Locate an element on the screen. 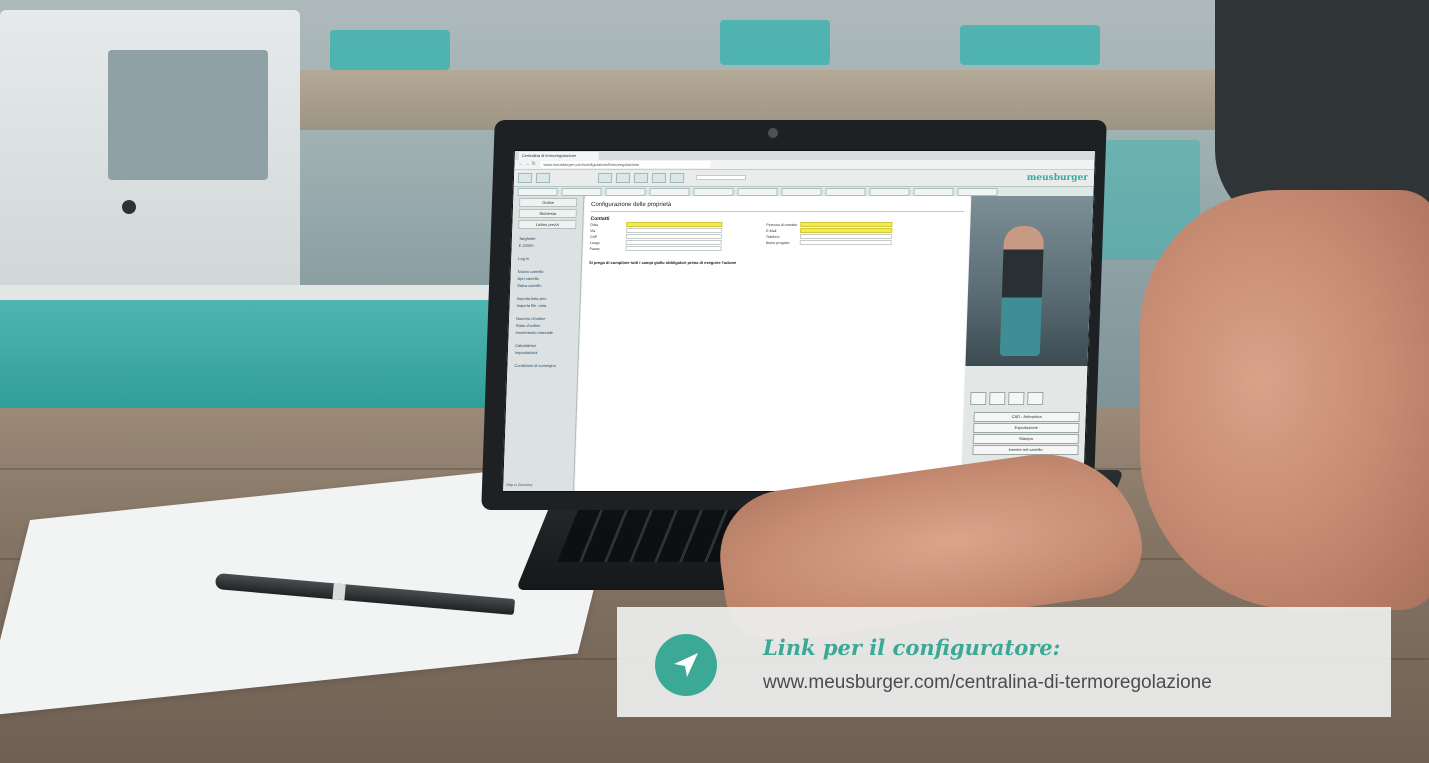 The width and height of the screenshot is (1429, 763). export-button: Esportazione is located at coordinates (1026, 428).